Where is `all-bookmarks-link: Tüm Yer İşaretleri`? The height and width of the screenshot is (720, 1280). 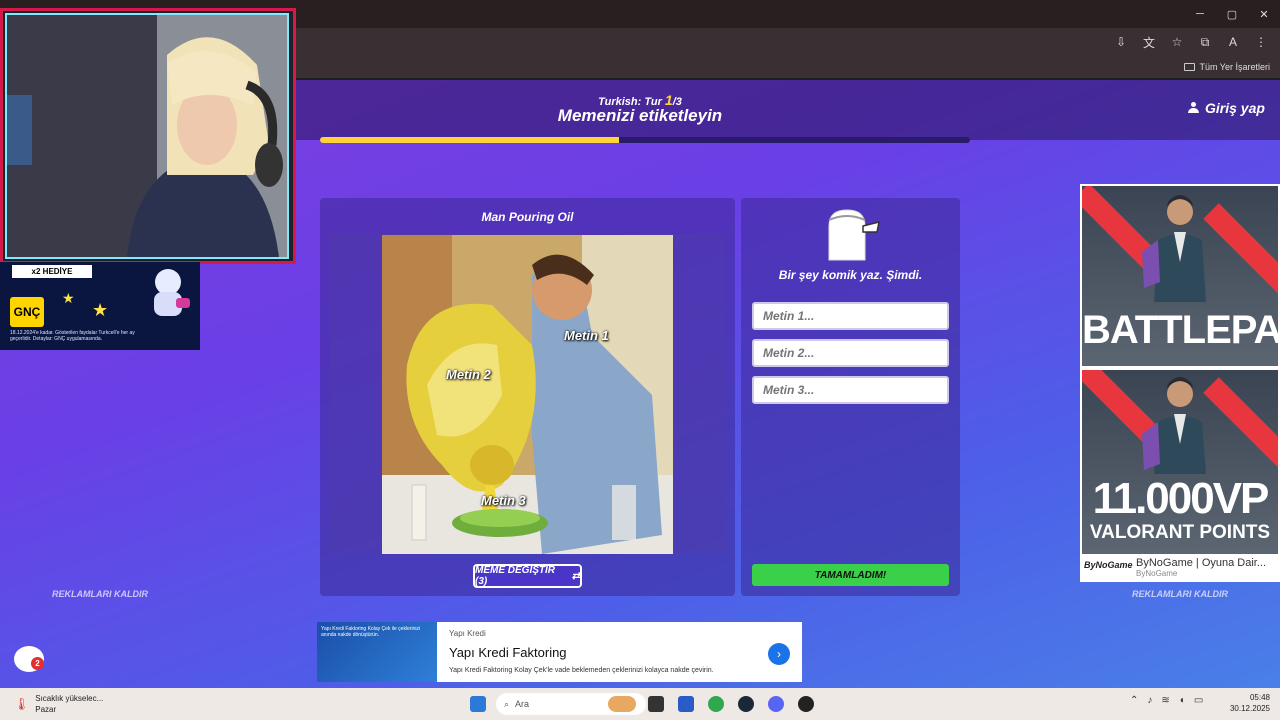 all-bookmarks-link: Tüm Yer İşaretleri is located at coordinates (1227, 67).